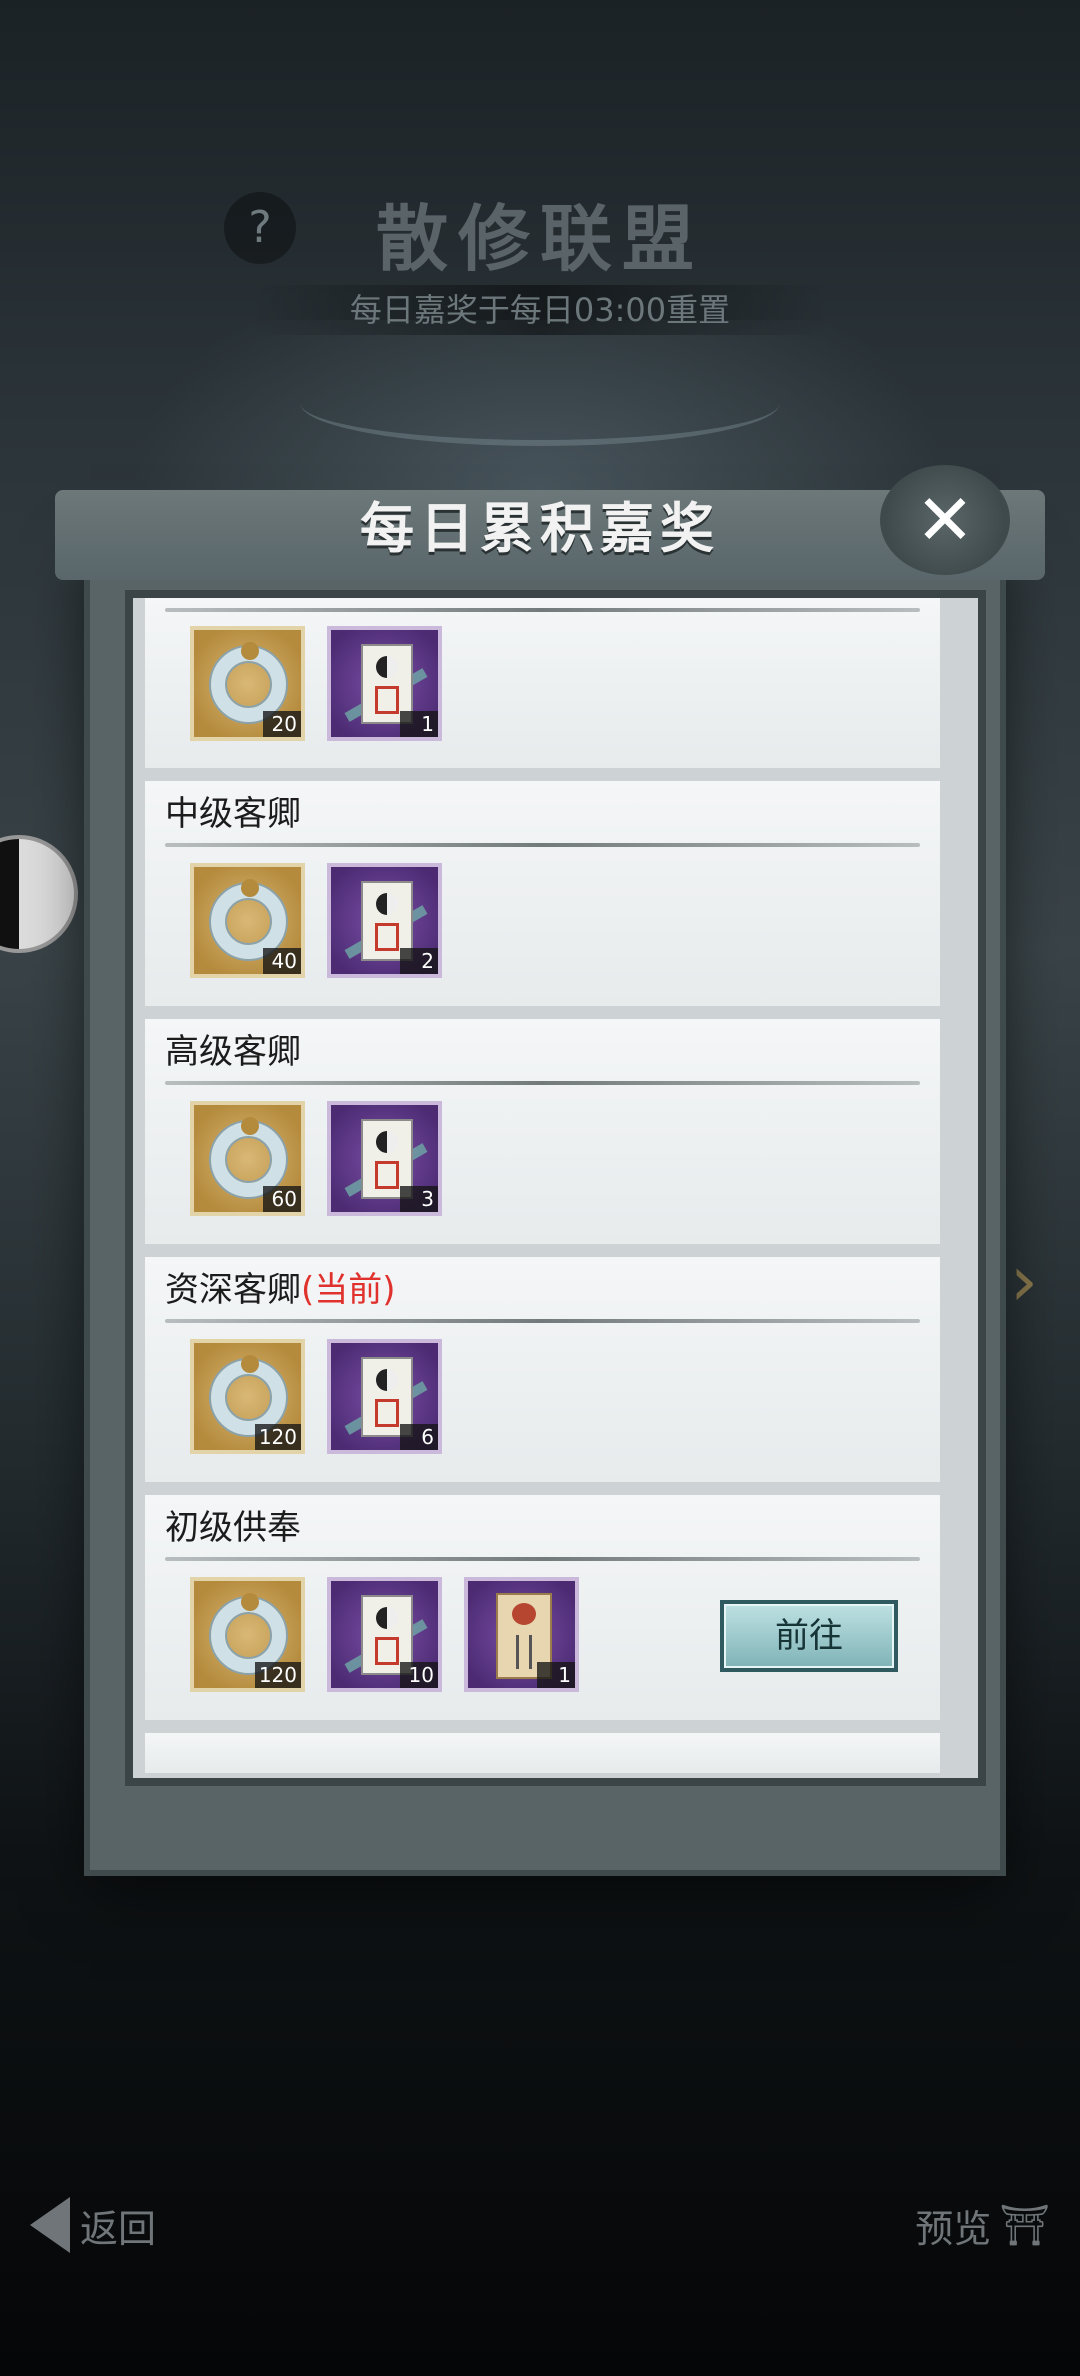 This screenshot has width=1080, height=2376. I want to click on guild-title: 散修联盟, so click(539, 238).